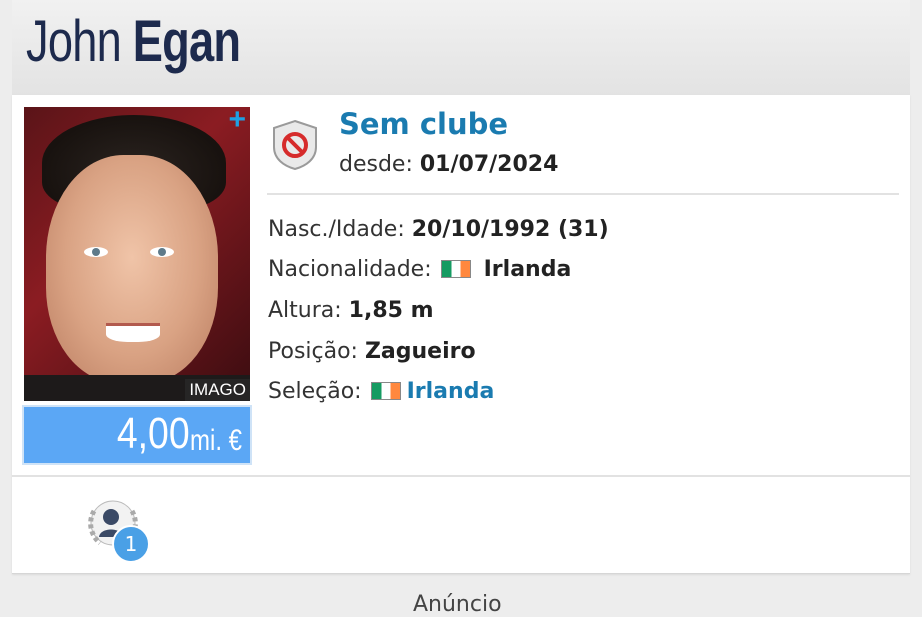 This screenshot has width=922, height=617. I want to click on player-last-name: Egan, so click(186, 41).